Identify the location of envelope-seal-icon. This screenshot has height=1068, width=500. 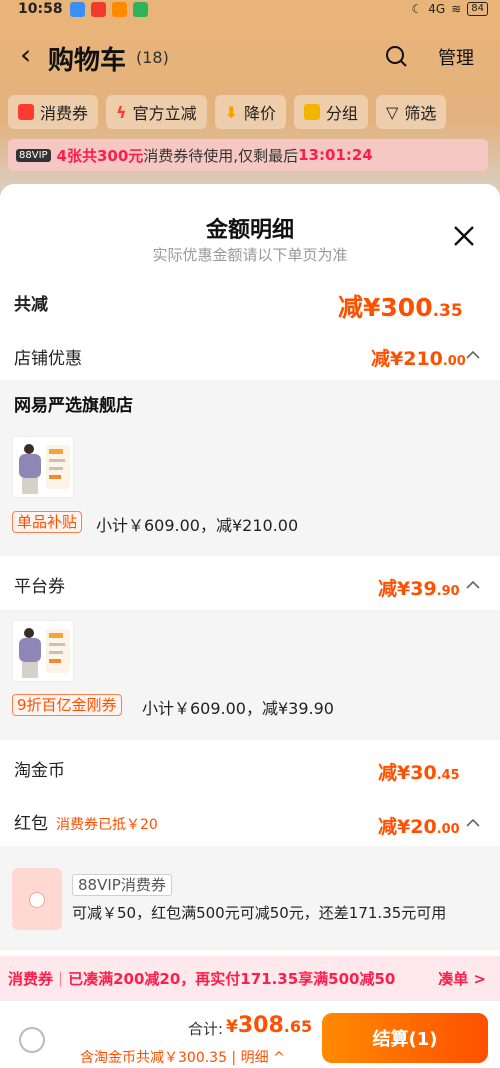
(37, 900).